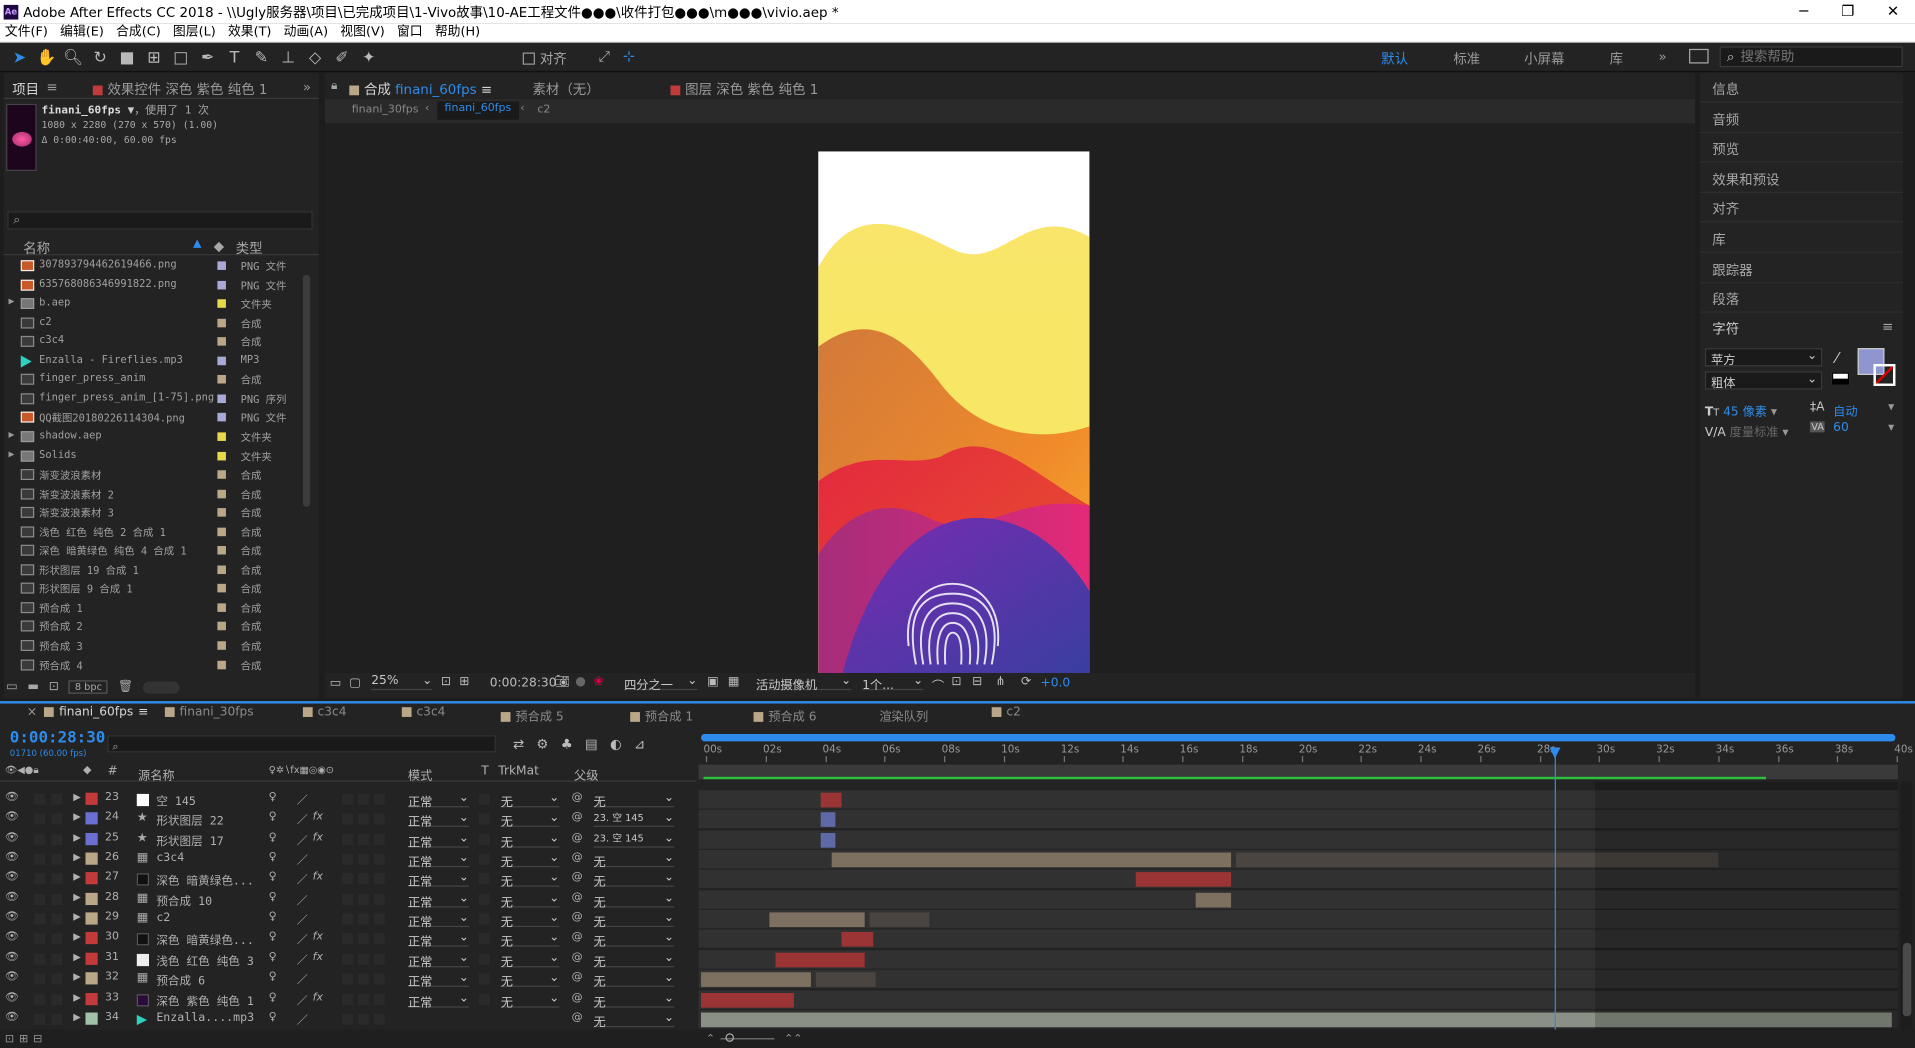  Describe the element at coordinates (153, 398) in the screenshot. I see `project-item: finger_press_anim_[1-75].png PNG 序列` at that location.